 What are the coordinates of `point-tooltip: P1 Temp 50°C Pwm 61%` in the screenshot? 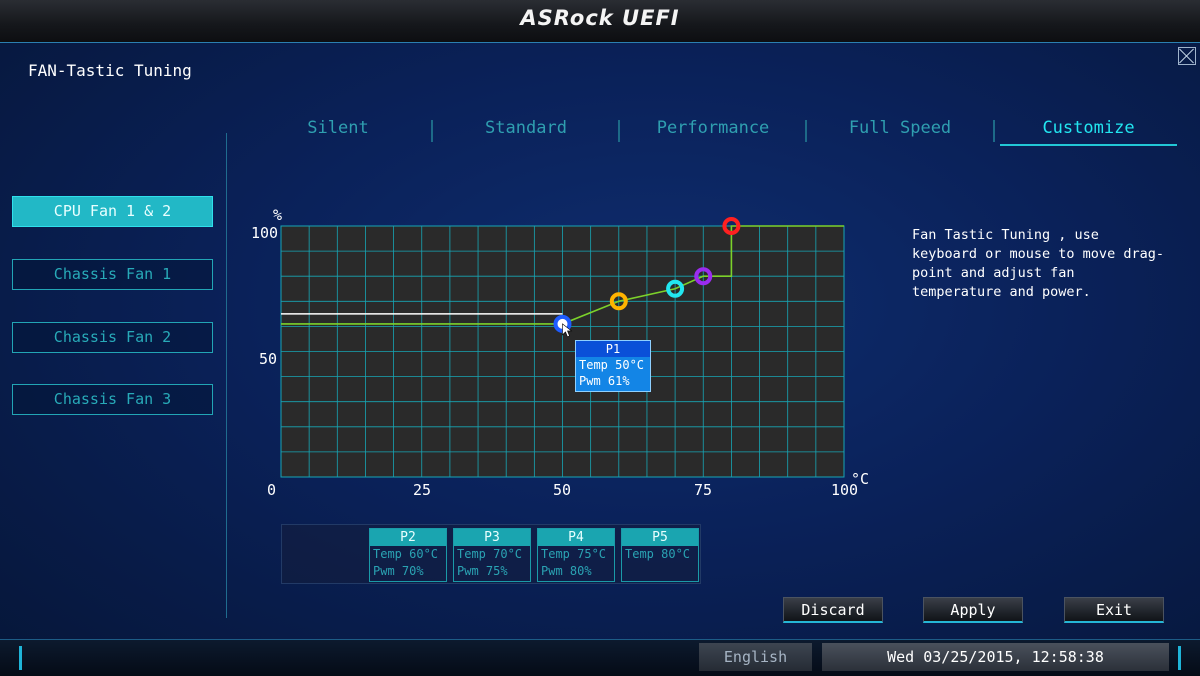 It's located at (613, 366).